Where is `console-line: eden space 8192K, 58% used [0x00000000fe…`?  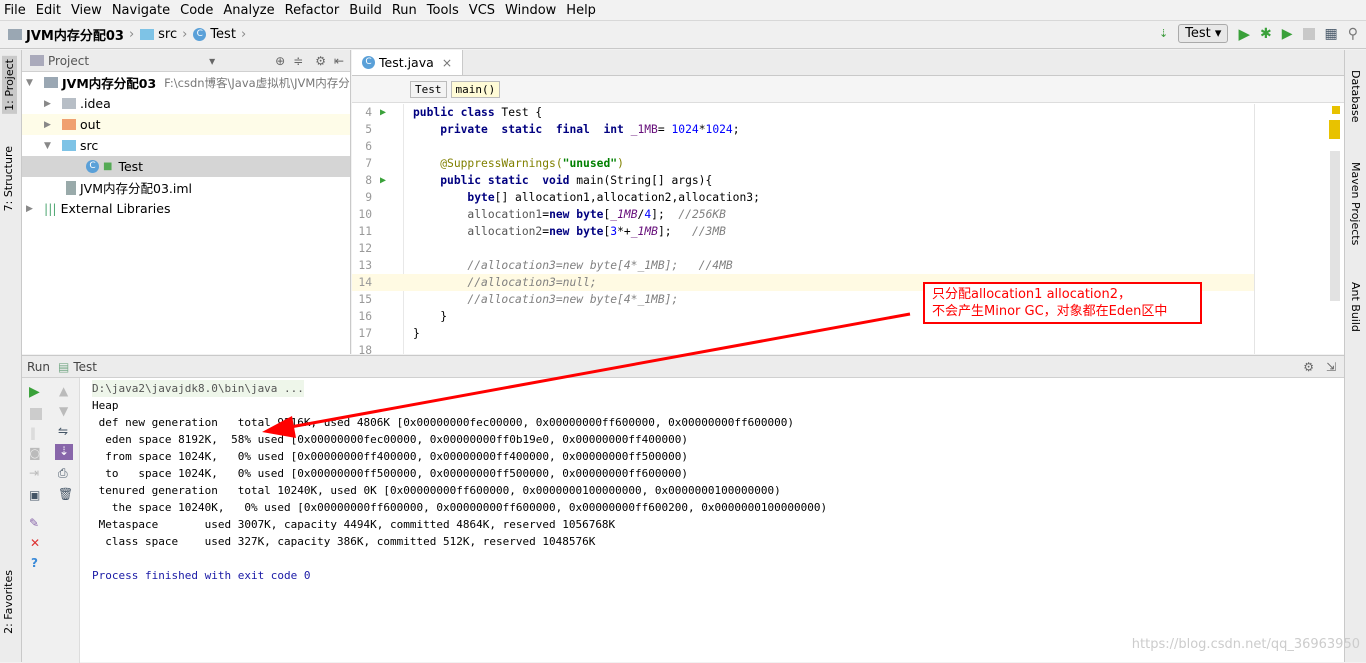
console-line: eden space 8192K, 58% used [0x00000000fe… is located at coordinates (390, 439).